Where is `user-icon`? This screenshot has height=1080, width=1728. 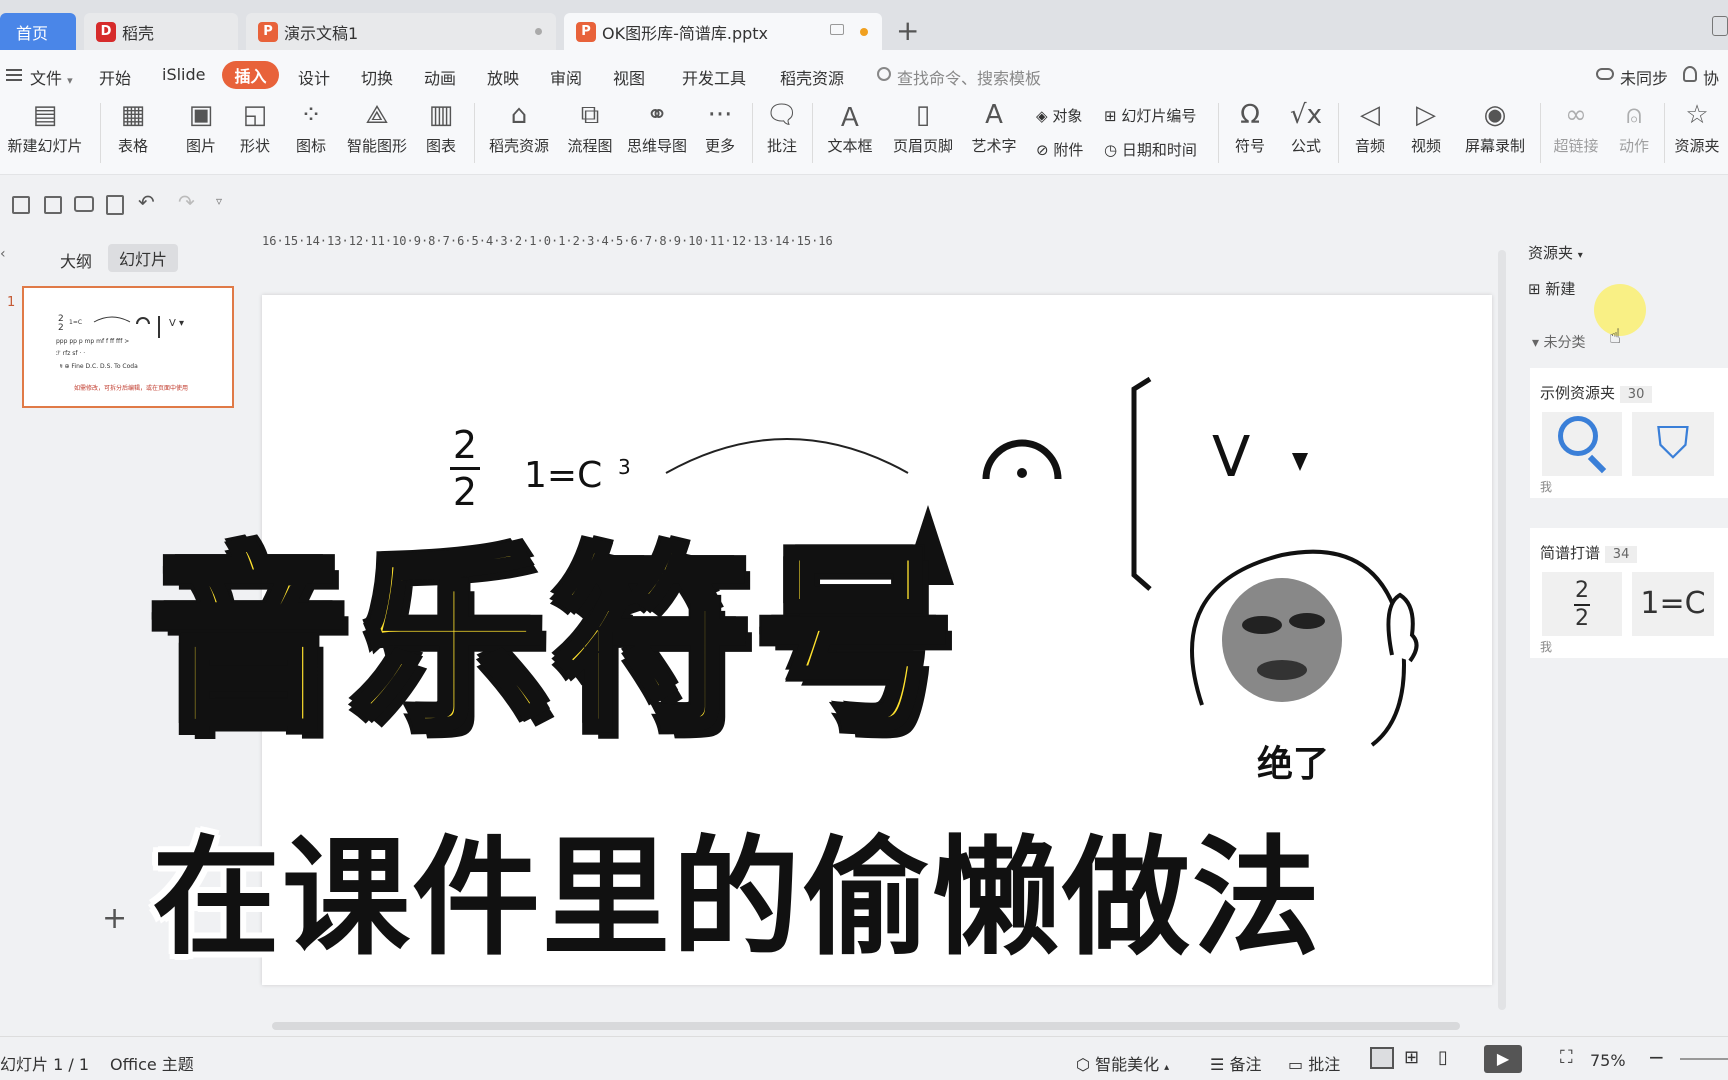 user-icon is located at coordinates (1690, 74).